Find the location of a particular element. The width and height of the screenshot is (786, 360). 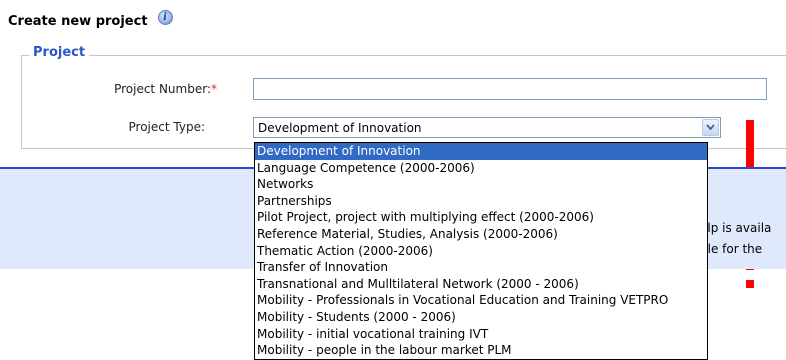

project-type-option: Networks is located at coordinates (481, 184).